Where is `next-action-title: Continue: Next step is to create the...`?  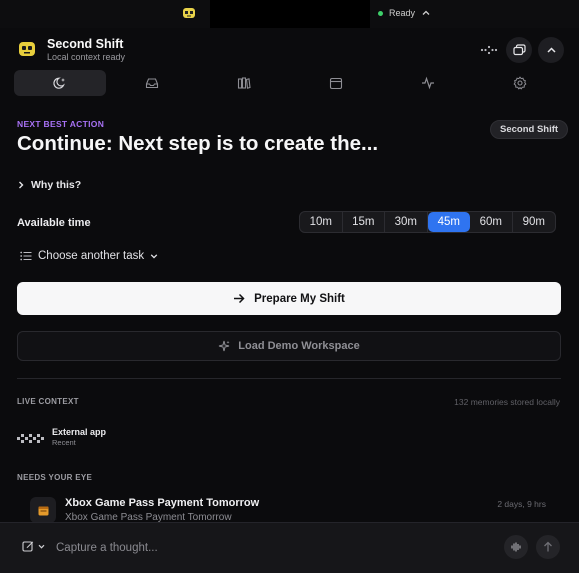 next-action-title: Continue: Next step is to create the... is located at coordinates (198, 143).